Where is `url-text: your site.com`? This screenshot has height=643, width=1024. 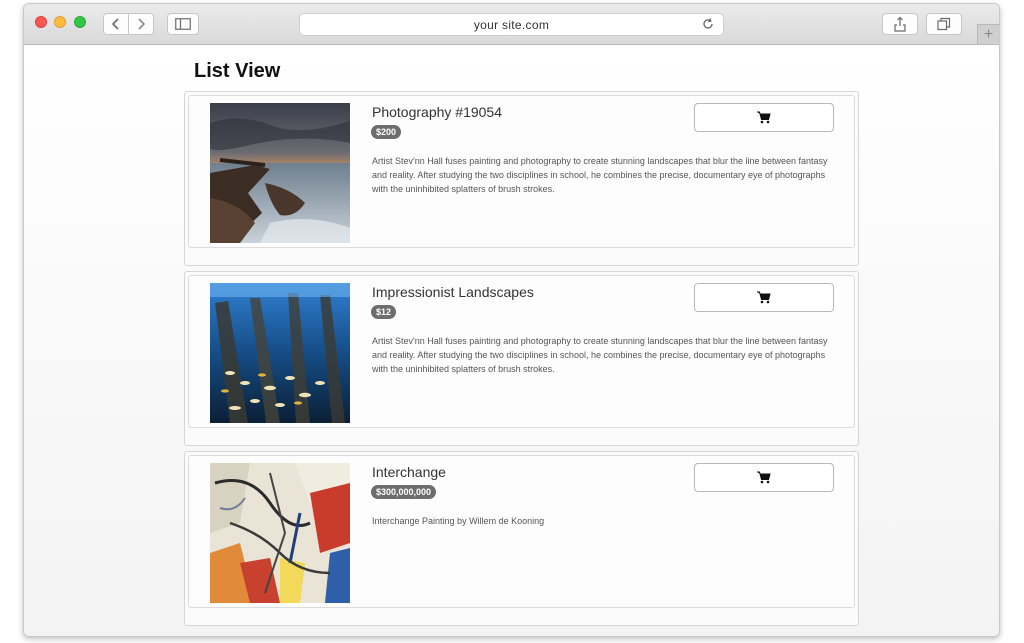 url-text: your site.com is located at coordinates (511, 24).